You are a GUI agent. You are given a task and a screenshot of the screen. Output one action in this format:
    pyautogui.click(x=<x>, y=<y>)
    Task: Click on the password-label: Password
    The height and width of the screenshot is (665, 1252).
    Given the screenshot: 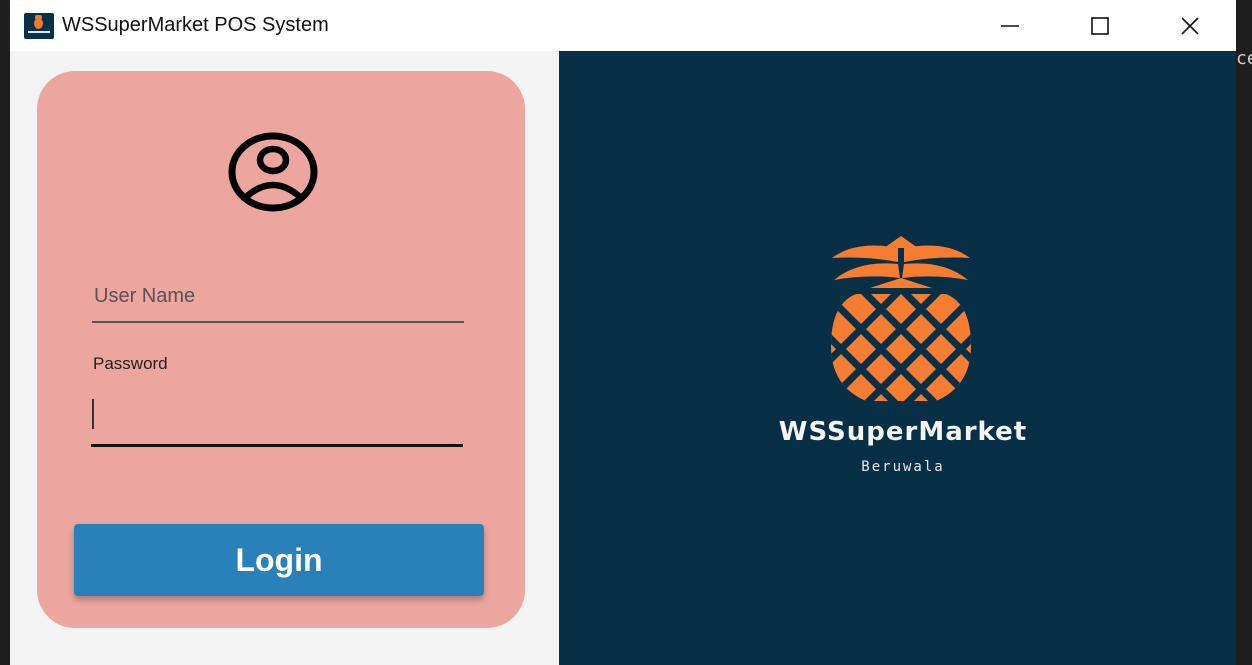 What is the action you would take?
    pyautogui.click(x=130, y=363)
    